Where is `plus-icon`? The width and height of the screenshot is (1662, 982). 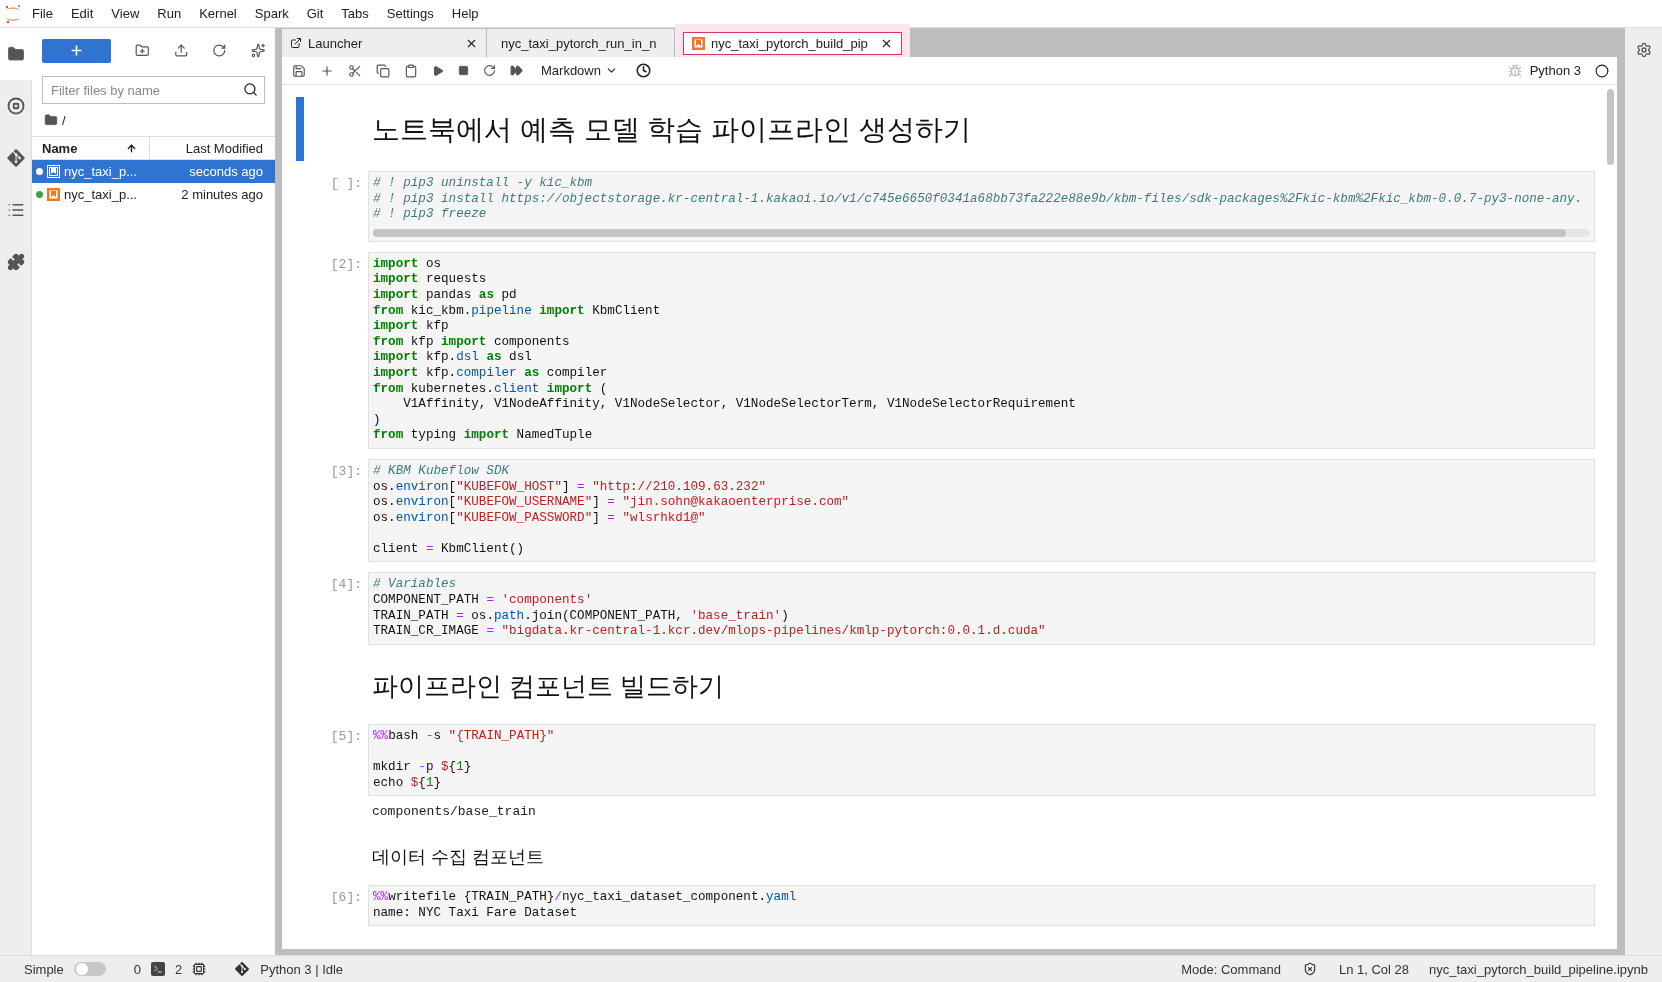
plus-icon is located at coordinates (327, 70).